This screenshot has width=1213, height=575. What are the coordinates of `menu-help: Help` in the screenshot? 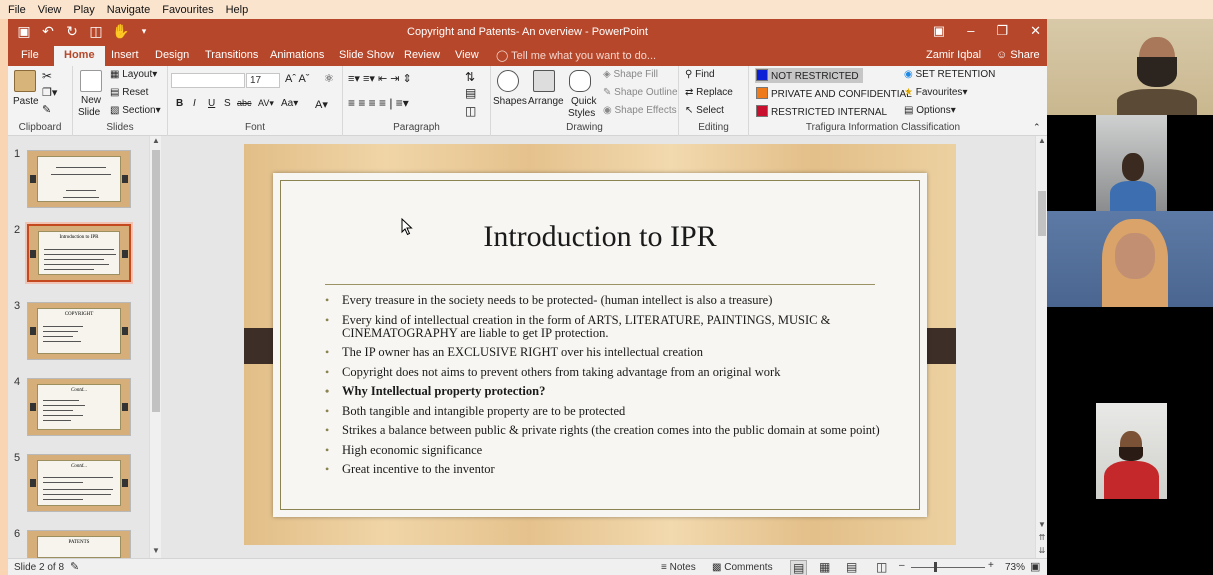 It's located at (237, 10).